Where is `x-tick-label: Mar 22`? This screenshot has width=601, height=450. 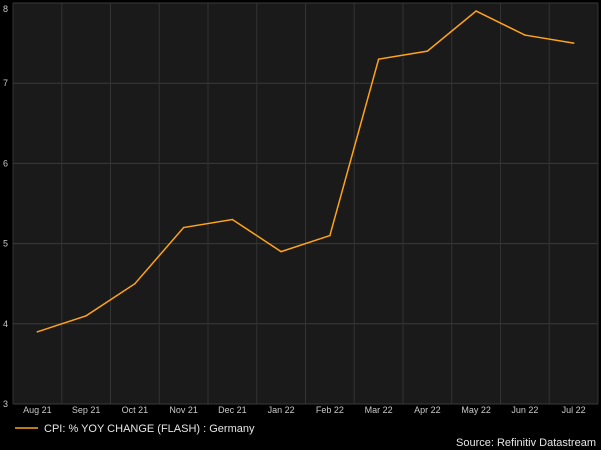 x-tick-label: Mar 22 is located at coordinates (379, 410).